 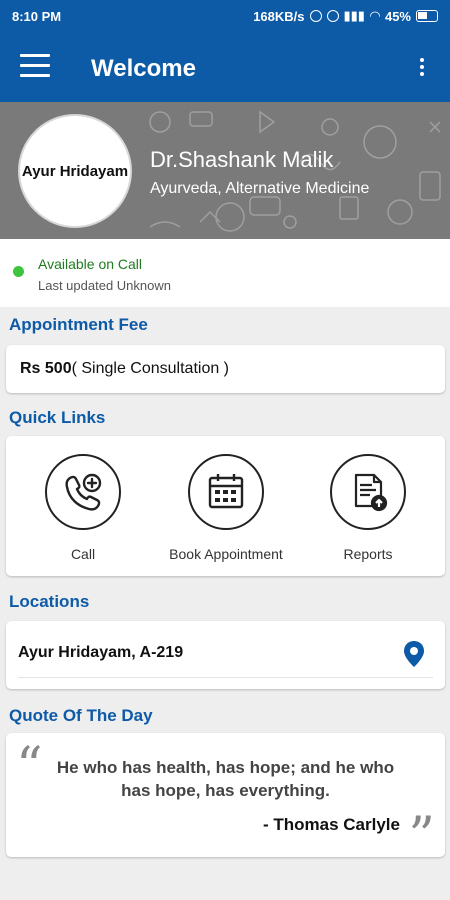 I want to click on status-bar: 8:10 PM 168KB/s ▮▮▮ ◠ 45%, so click(x=225, y=17).